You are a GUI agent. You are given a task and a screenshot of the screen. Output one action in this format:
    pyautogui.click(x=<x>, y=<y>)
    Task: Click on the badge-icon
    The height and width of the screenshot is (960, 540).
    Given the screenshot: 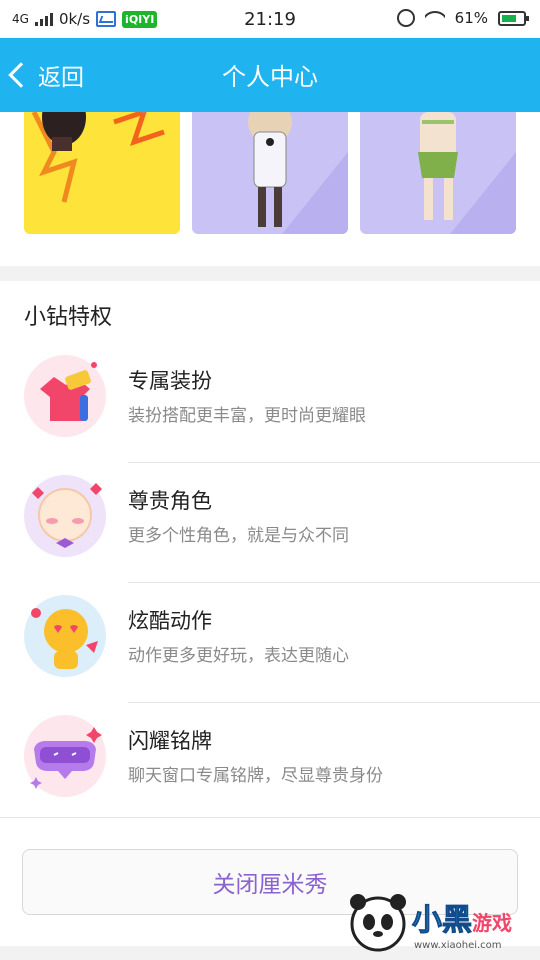 What is the action you would take?
    pyautogui.click(x=65, y=756)
    